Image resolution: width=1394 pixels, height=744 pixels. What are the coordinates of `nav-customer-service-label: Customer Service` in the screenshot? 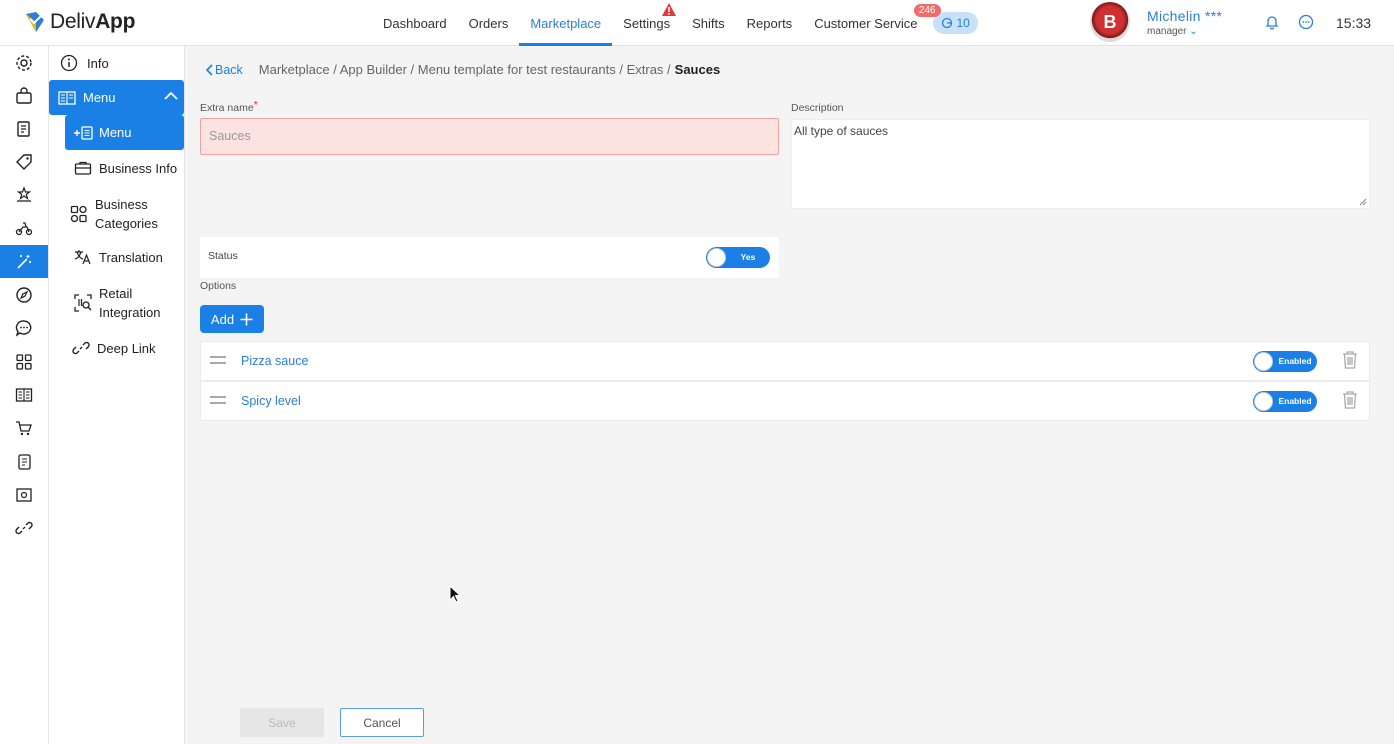 It's located at (866, 23).